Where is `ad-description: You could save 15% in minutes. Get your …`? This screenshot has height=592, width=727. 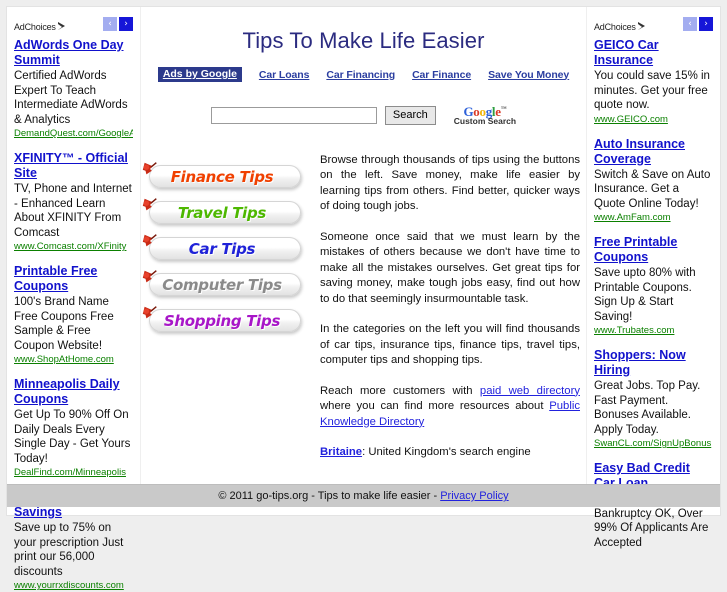 ad-description: You could save 15% in minutes. Get your … is located at coordinates (652, 90).